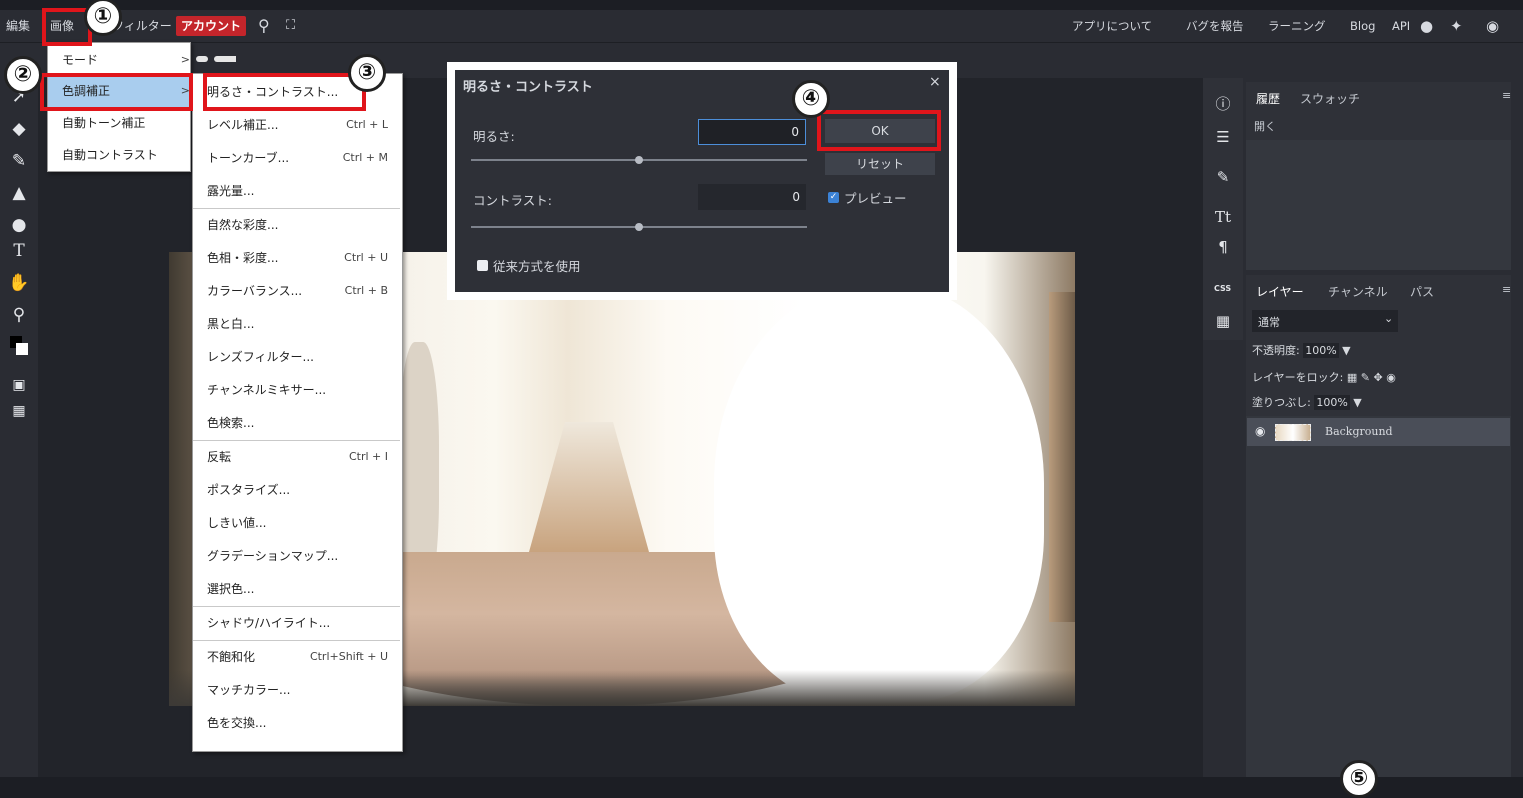 The width and height of the screenshot is (1523, 798). What do you see at coordinates (1401, 26) in the screenshot?
I see `link-api: API` at bounding box center [1401, 26].